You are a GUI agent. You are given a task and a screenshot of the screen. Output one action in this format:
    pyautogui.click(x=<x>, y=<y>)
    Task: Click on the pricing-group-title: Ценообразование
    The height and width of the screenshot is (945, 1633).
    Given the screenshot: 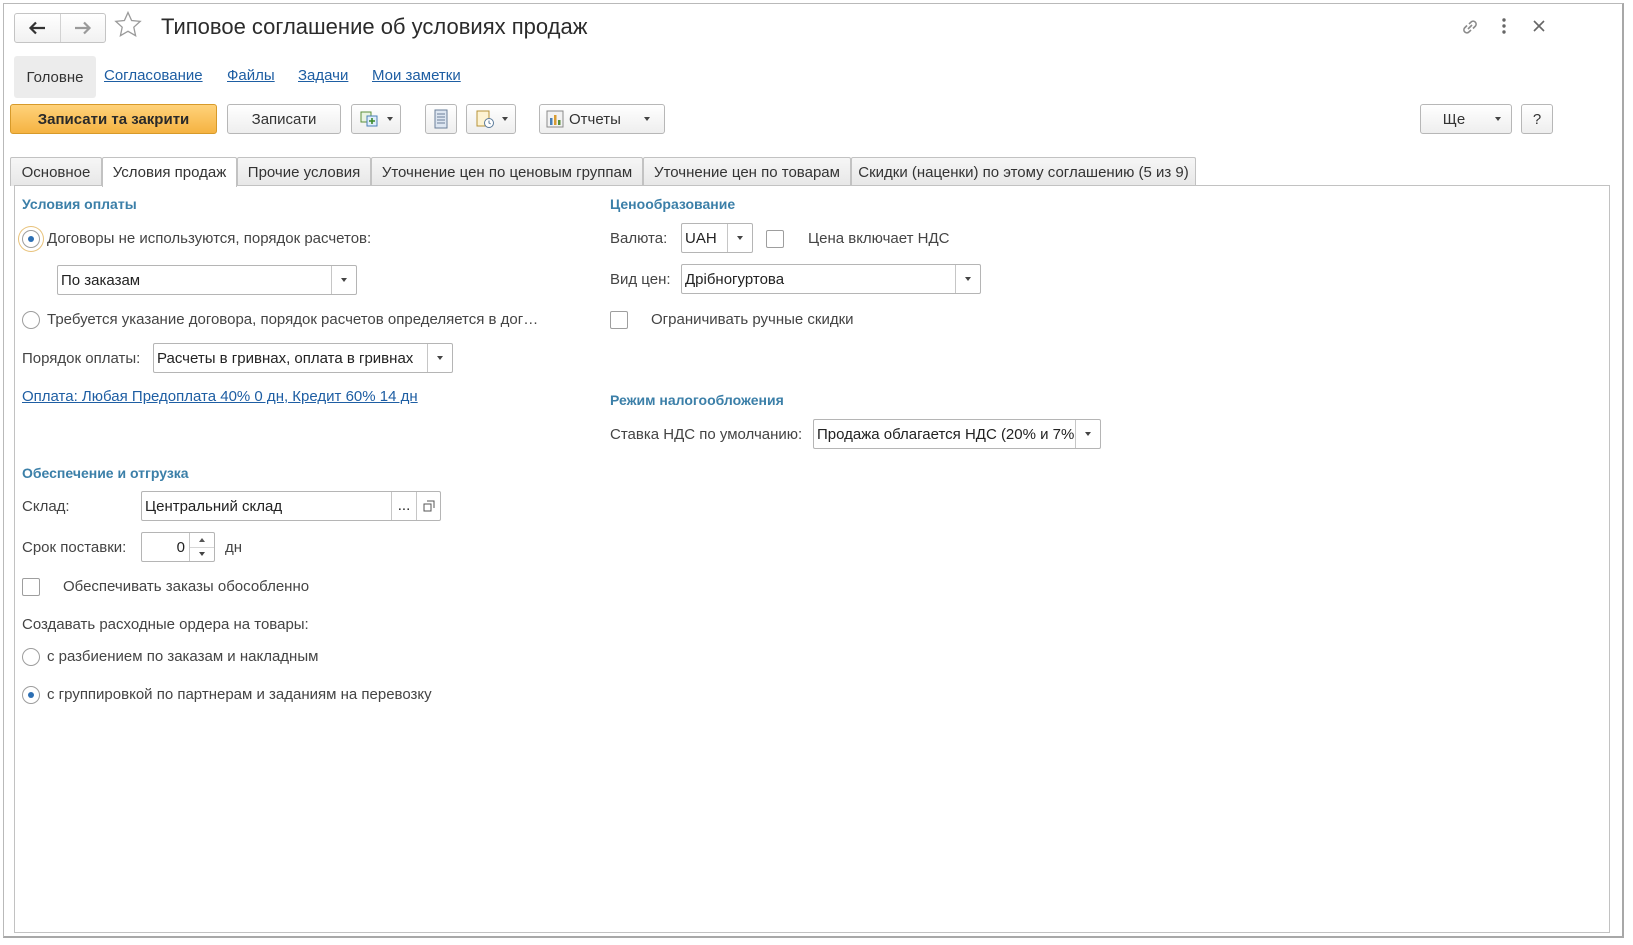 What is the action you would take?
    pyautogui.click(x=673, y=204)
    